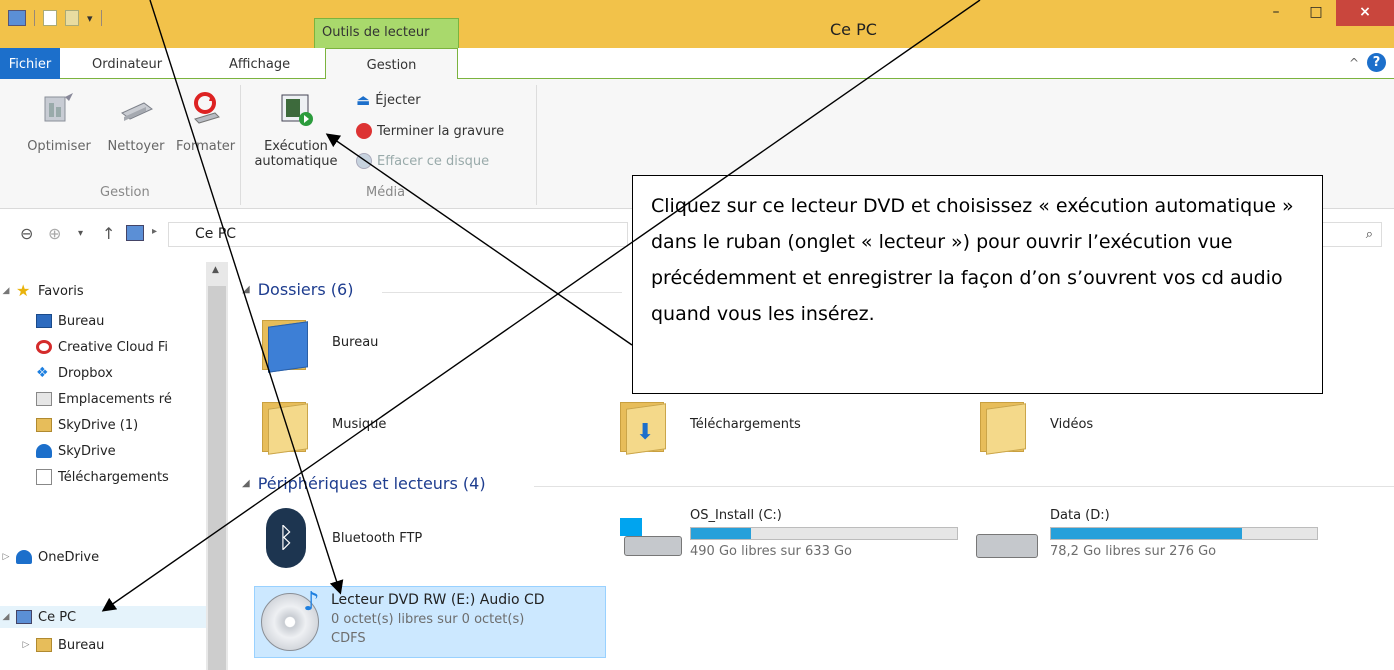 Image resolution: width=1394 pixels, height=670 pixels. What do you see at coordinates (123, 645) in the screenshot?
I see `sidebar-item-pc-desktop: ▷ Bureau` at bounding box center [123, 645].